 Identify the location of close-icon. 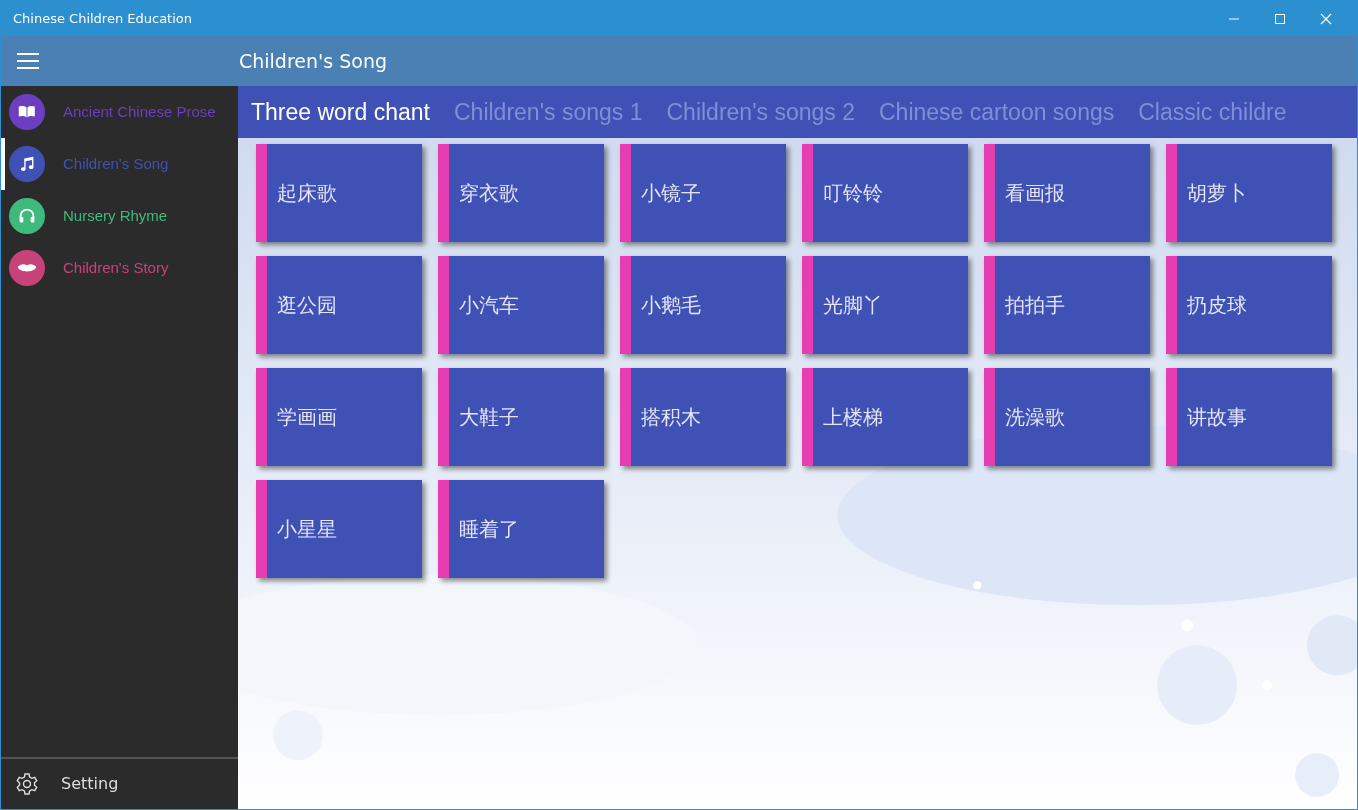
(1326, 18).